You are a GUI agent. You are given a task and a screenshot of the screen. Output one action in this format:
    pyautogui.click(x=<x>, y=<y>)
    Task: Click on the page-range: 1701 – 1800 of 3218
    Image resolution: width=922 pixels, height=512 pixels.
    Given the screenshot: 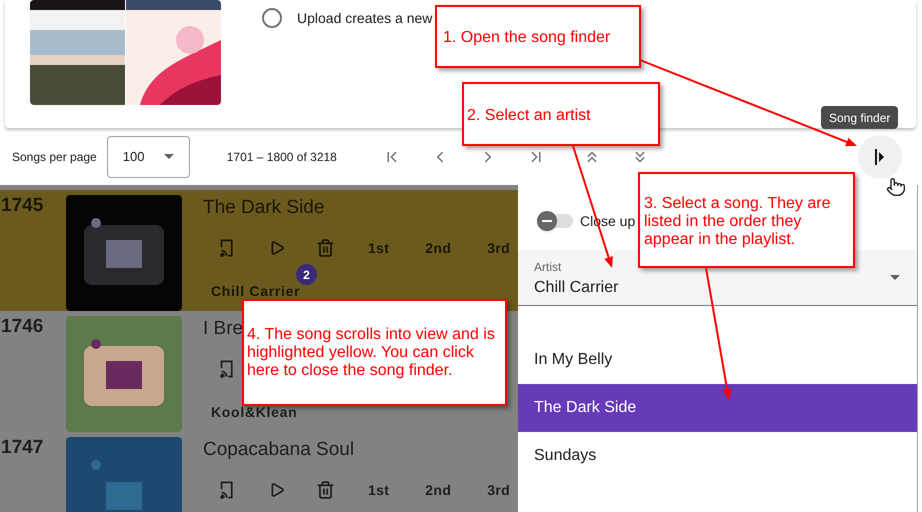 What is the action you would take?
    pyautogui.click(x=281, y=157)
    